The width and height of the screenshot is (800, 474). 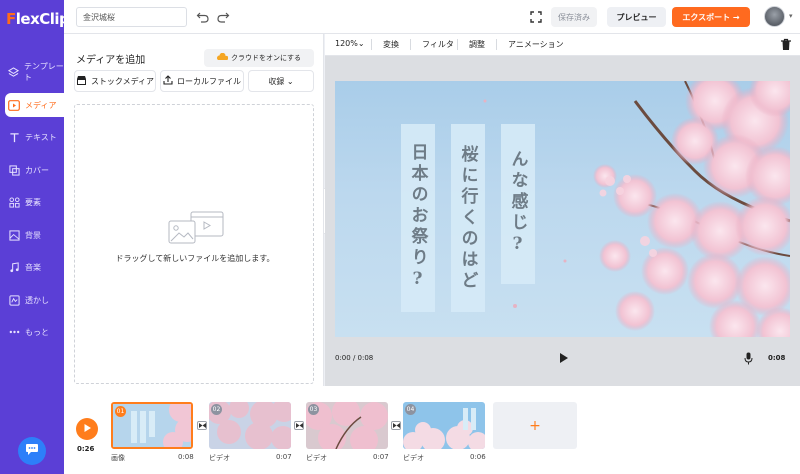 I want to click on clip-number: 04, so click(x=410, y=409).